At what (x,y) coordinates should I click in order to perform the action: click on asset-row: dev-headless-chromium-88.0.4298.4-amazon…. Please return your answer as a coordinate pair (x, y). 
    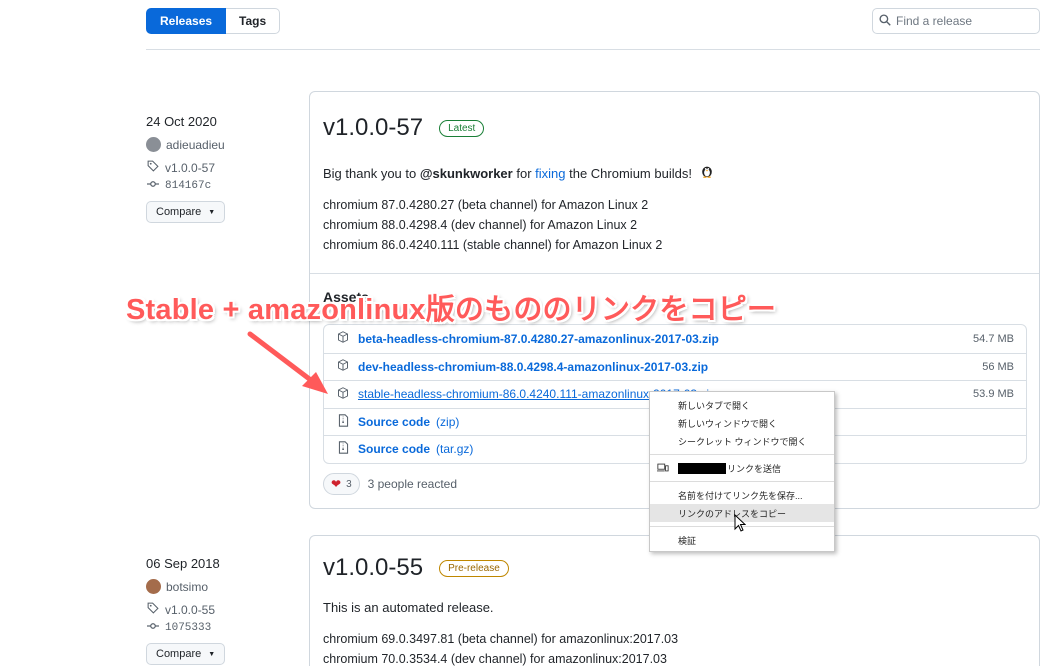
    Looking at the image, I should click on (675, 366).